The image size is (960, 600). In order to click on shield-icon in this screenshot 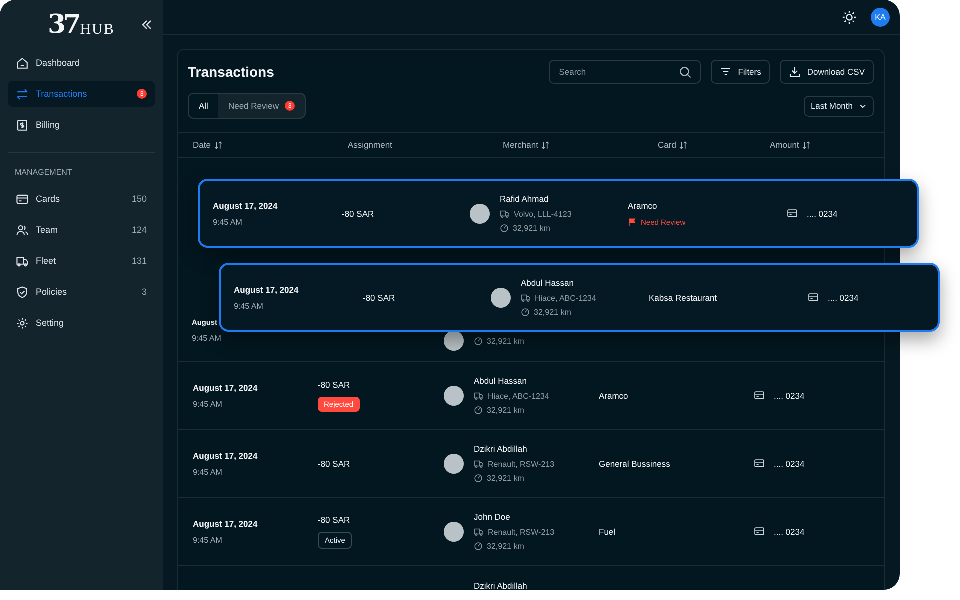, I will do `click(22, 292)`.